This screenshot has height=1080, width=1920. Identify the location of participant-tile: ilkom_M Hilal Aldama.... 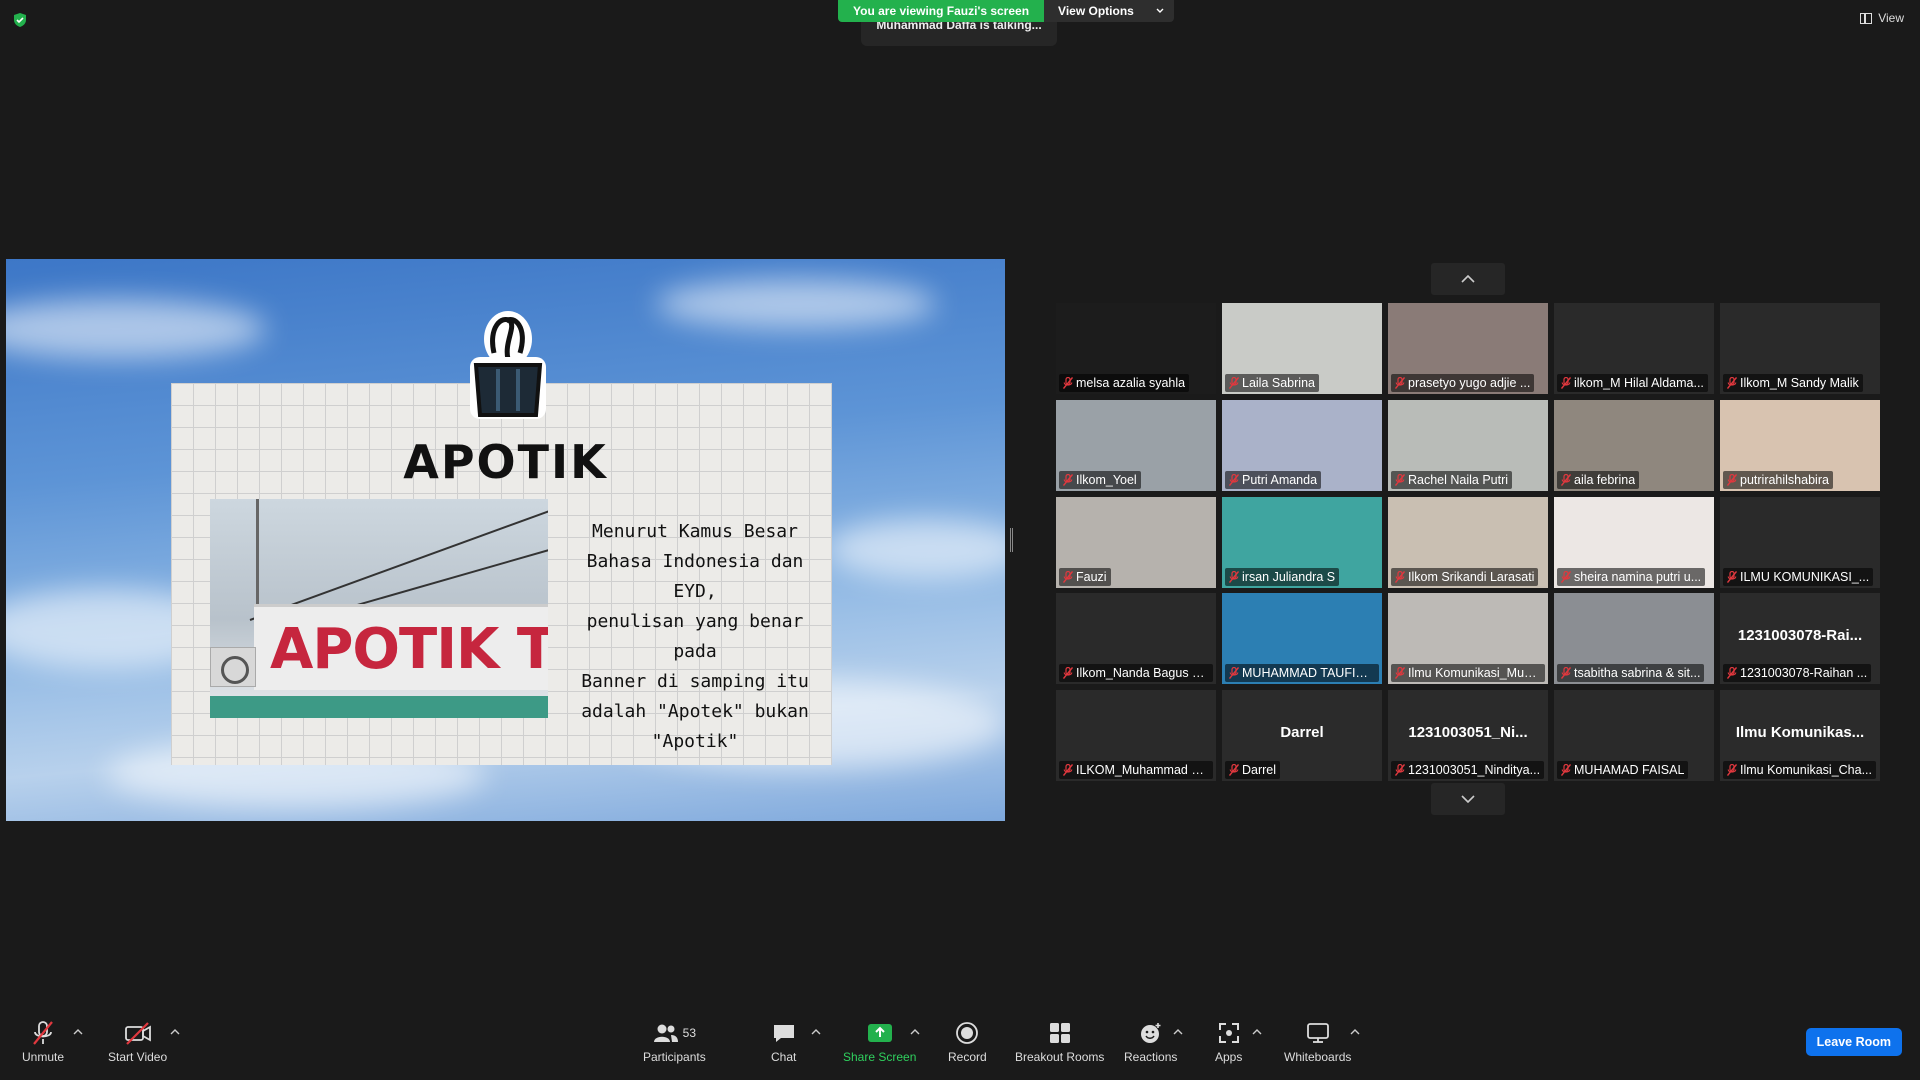
(1634, 348).